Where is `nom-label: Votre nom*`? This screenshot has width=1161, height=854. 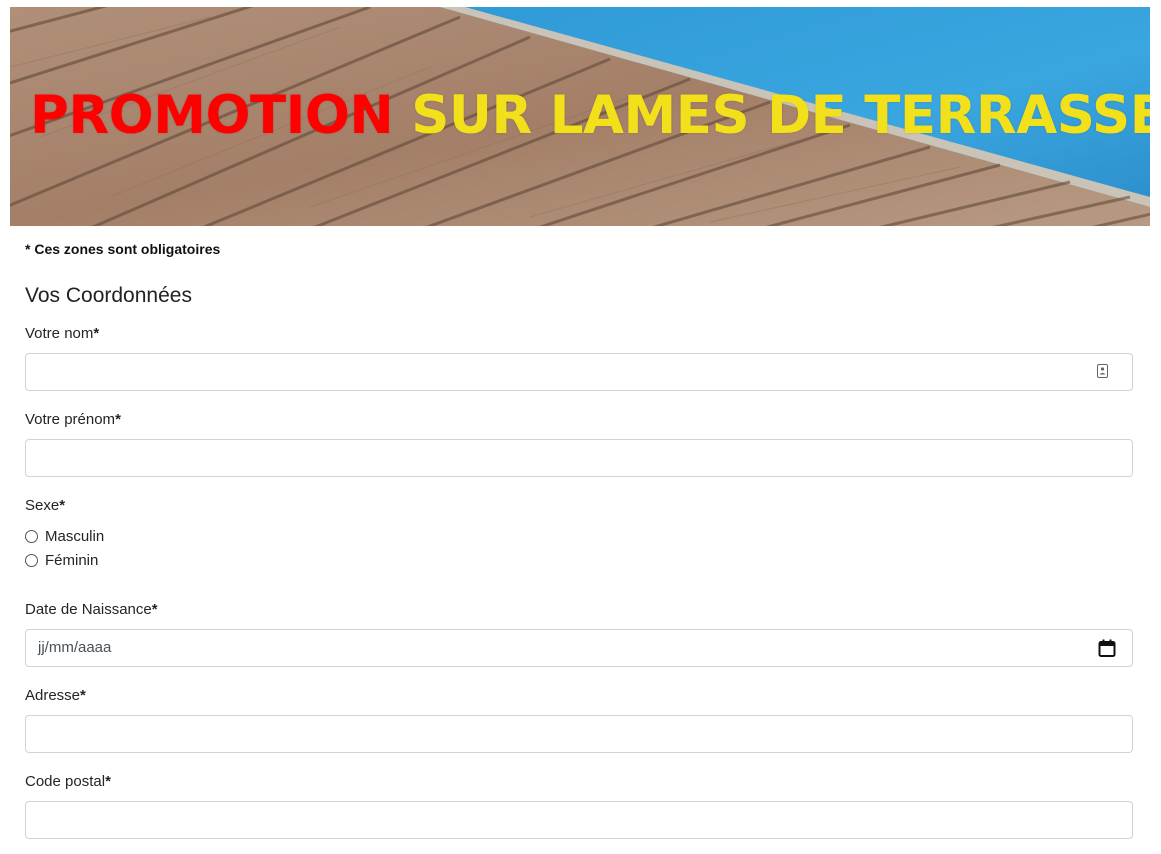 nom-label: Votre nom* is located at coordinates (62, 333).